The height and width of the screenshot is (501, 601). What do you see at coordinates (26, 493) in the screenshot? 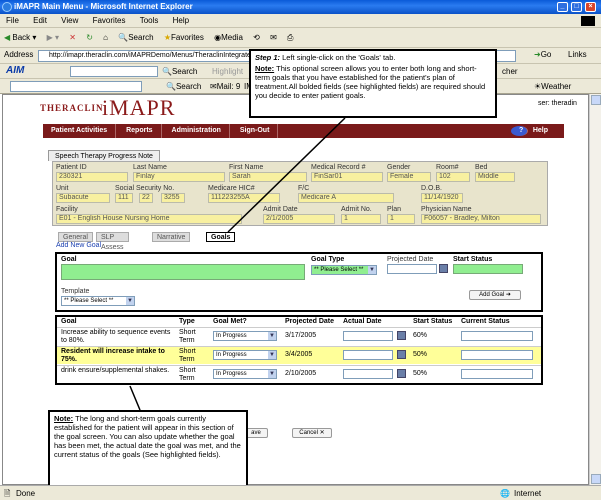
I see `status-text: Done` at bounding box center [26, 493].